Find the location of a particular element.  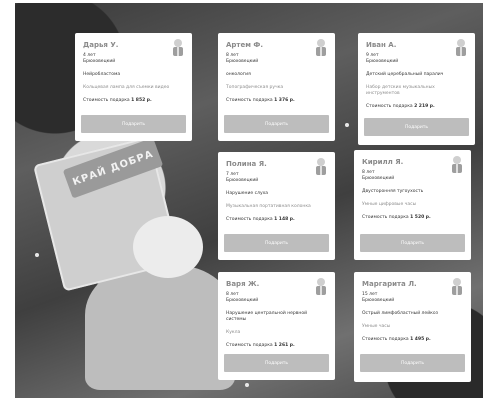

gift-cost: Стоимость подарка 1 852 р. is located at coordinates (134, 100).